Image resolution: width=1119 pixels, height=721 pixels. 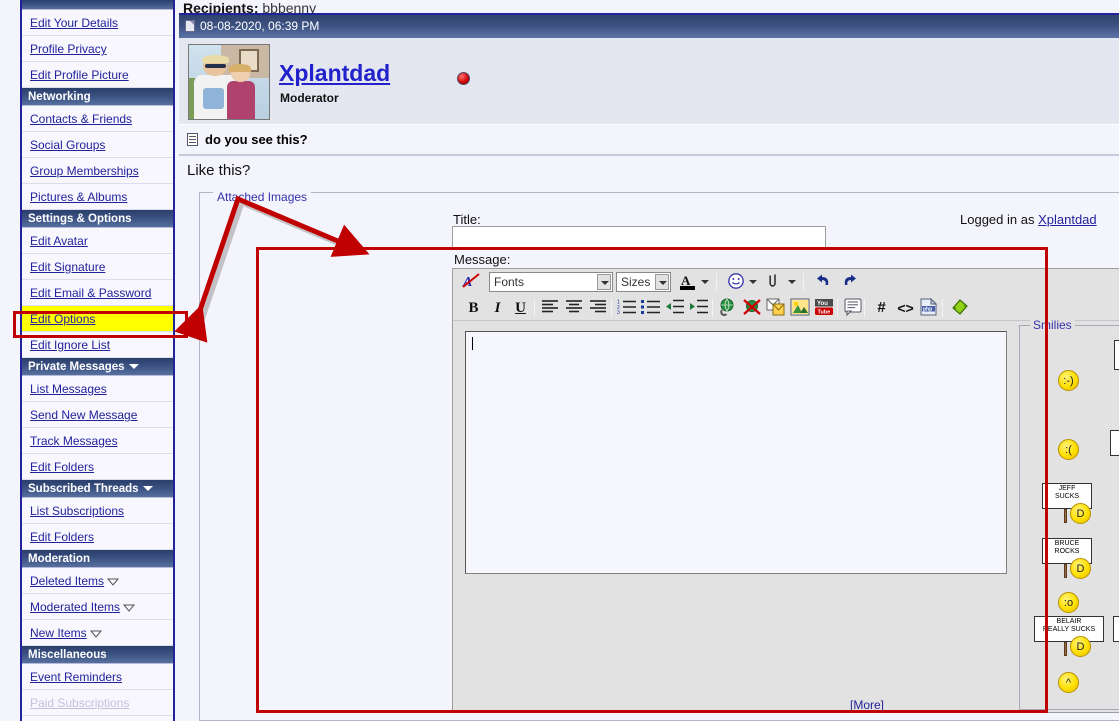 What do you see at coordinates (471, 282) in the screenshot?
I see `remove-formatting-icon: A` at bounding box center [471, 282].